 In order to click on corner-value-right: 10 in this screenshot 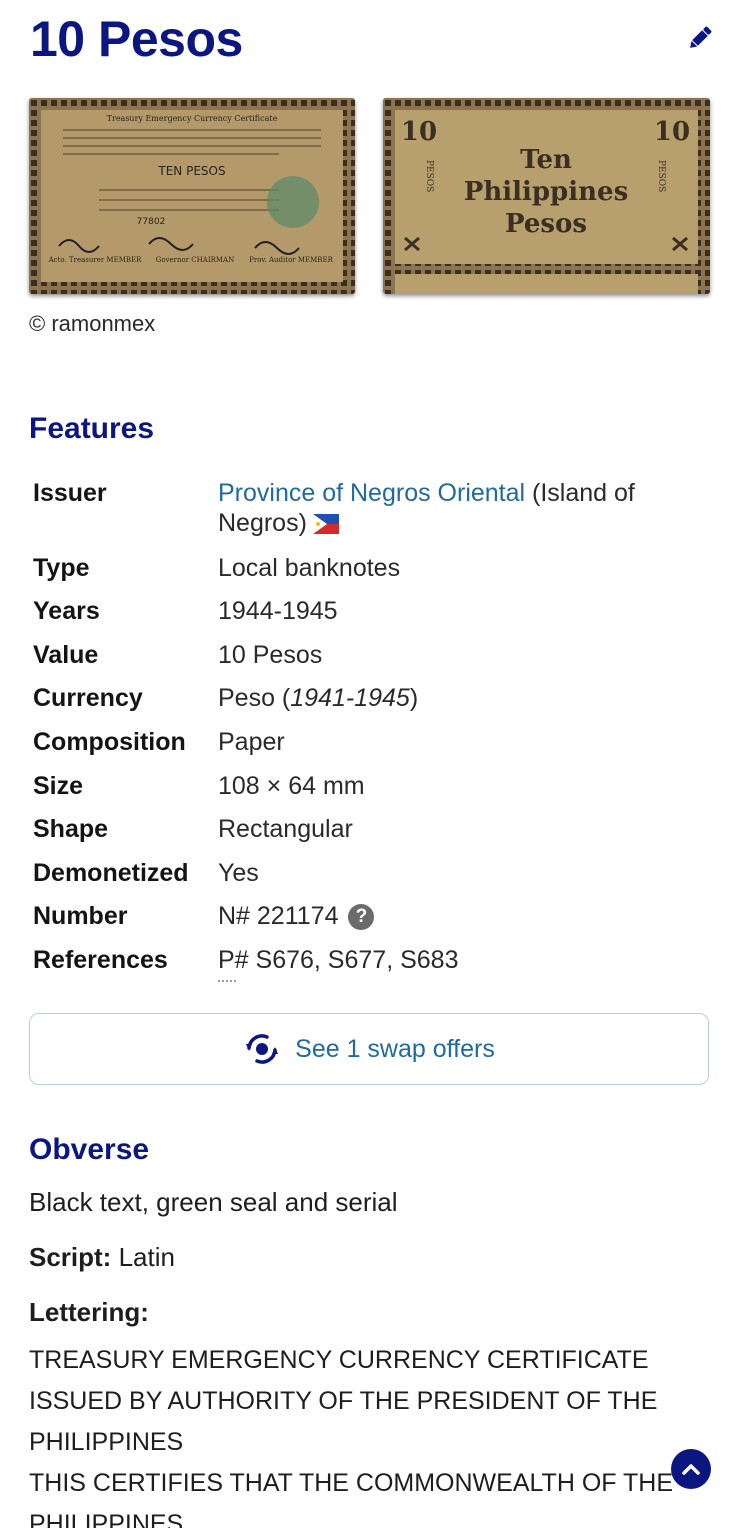, I will do `click(672, 132)`.